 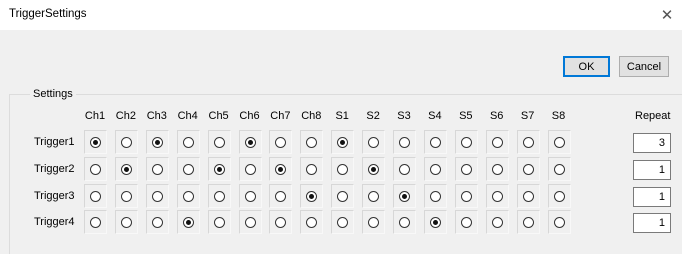 What do you see at coordinates (53, 94) in the screenshot?
I see `settings-group-label: Settings` at bounding box center [53, 94].